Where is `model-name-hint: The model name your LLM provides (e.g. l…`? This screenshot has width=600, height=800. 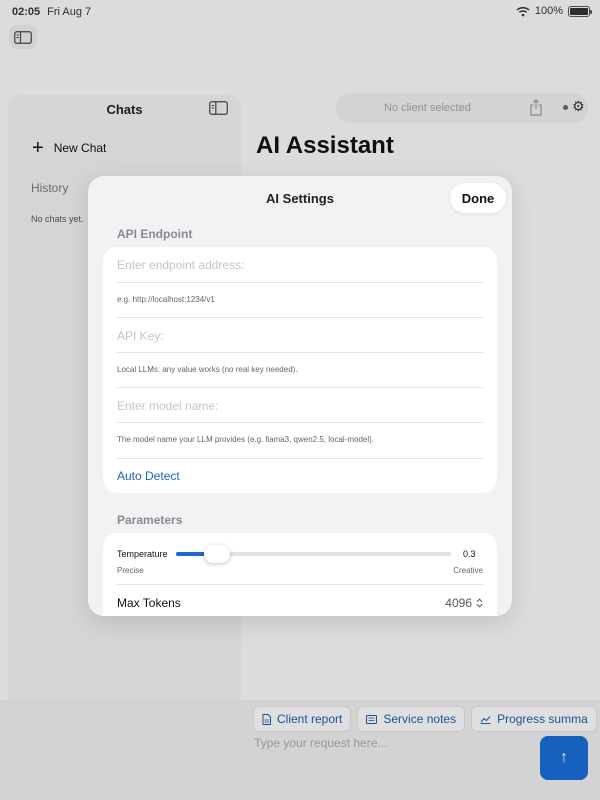 model-name-hint: The model name your LLM provides (e.g. l… is located at coordinates (246, 439).